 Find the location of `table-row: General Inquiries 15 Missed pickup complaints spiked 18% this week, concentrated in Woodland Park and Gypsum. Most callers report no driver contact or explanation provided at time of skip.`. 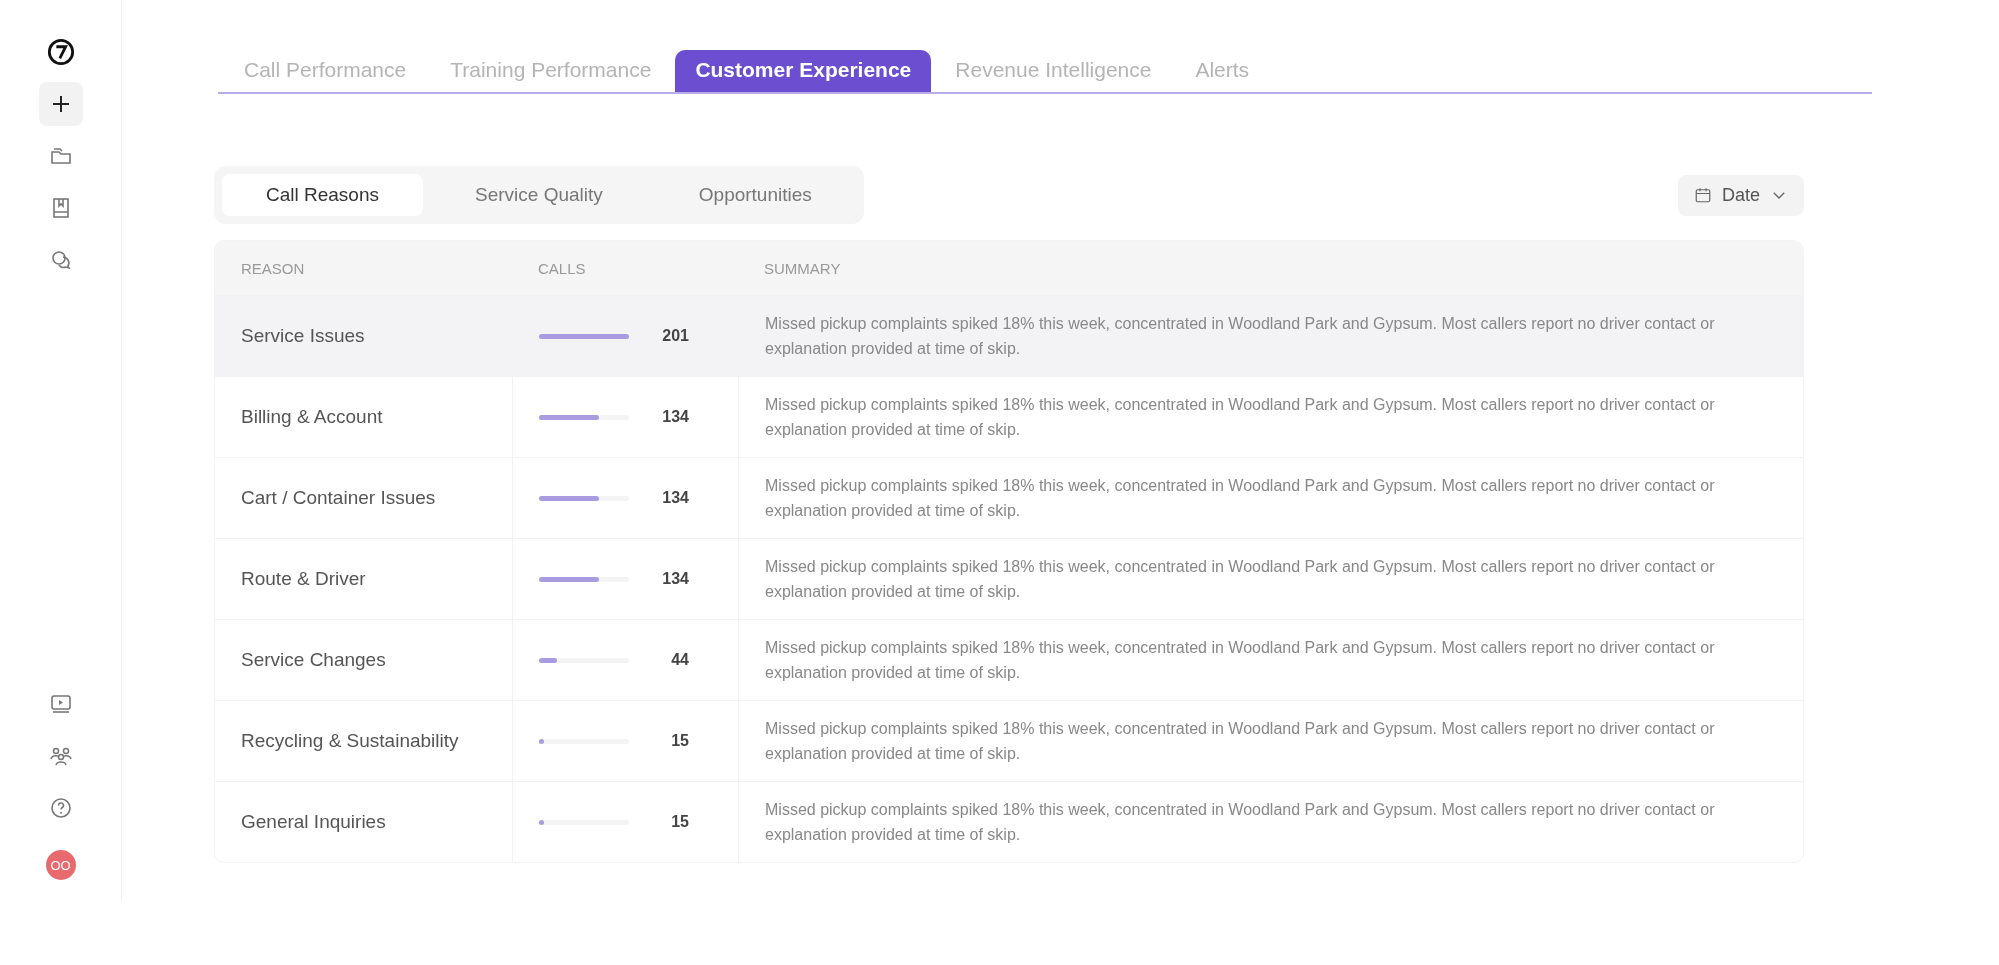

table-row: General Inquiries 15 Missed pickup complaints spiked 18% this week, concentrated in Woodland Park and Gypsum. Most callers report no driver contact or explanation provided at time of skip. is located at coordinates (1009, 821).